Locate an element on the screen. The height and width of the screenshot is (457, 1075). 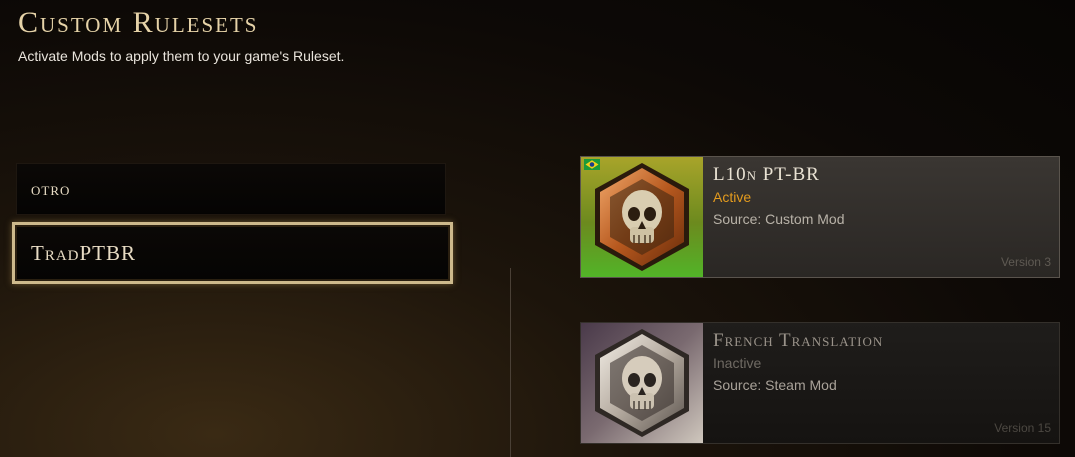
mod-name: L10n PT-BR is located at coordinates (766, 174).